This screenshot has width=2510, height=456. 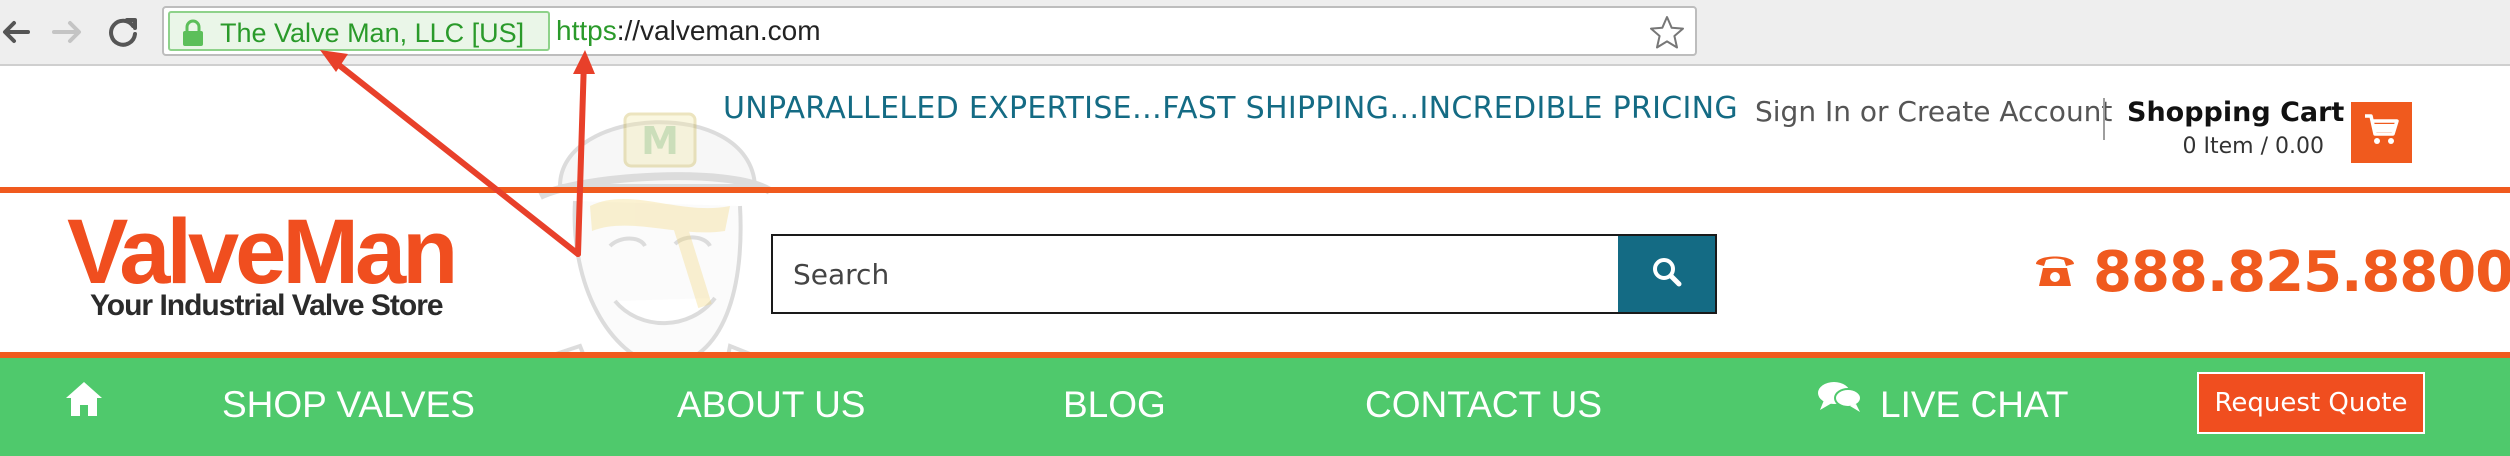 I want to click on ev-certificate-badge: The Valve Man, LLC [US], so click(x=359, y=31).